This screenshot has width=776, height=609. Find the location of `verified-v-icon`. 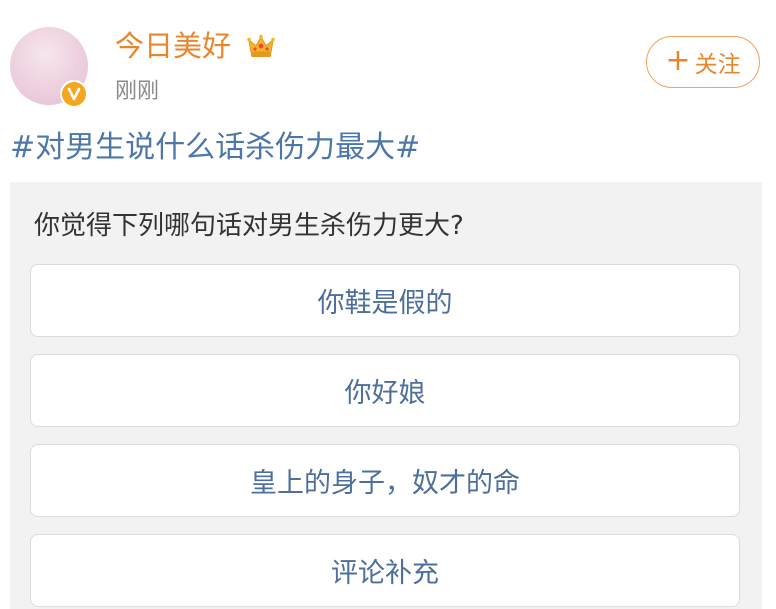

verified-v-icon is located at coordinates (74, 94).